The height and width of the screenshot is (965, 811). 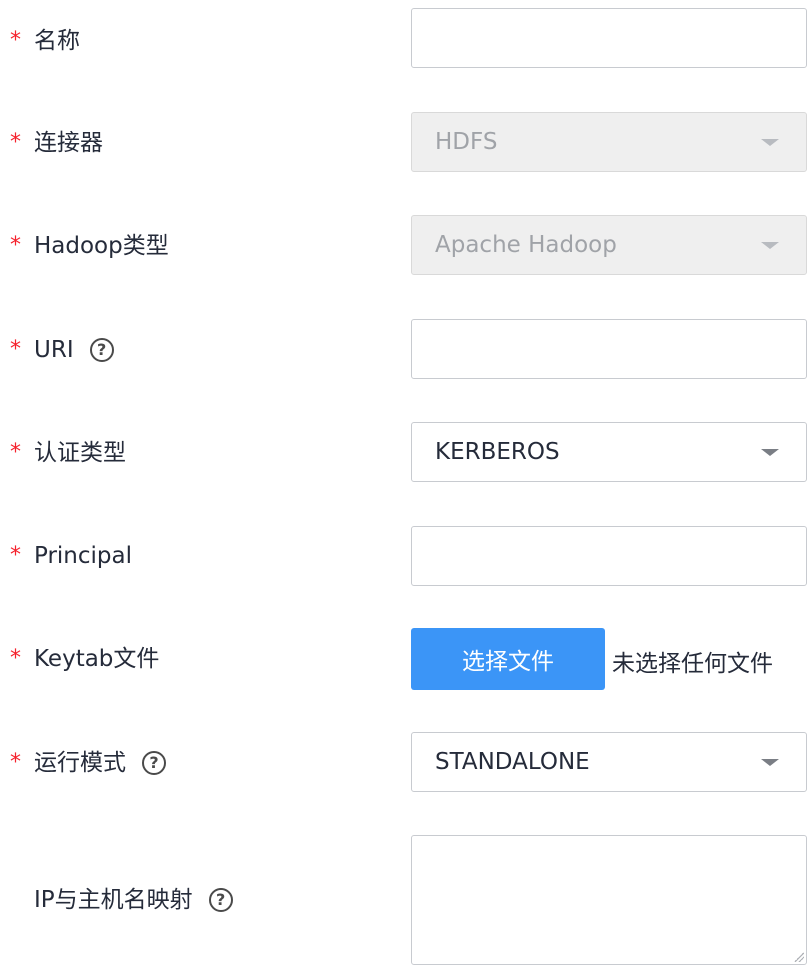 What do you see at coordinates (799, 957) in the screenshot?
I see `resize-grip-icon` at bounding box center [799, 957].